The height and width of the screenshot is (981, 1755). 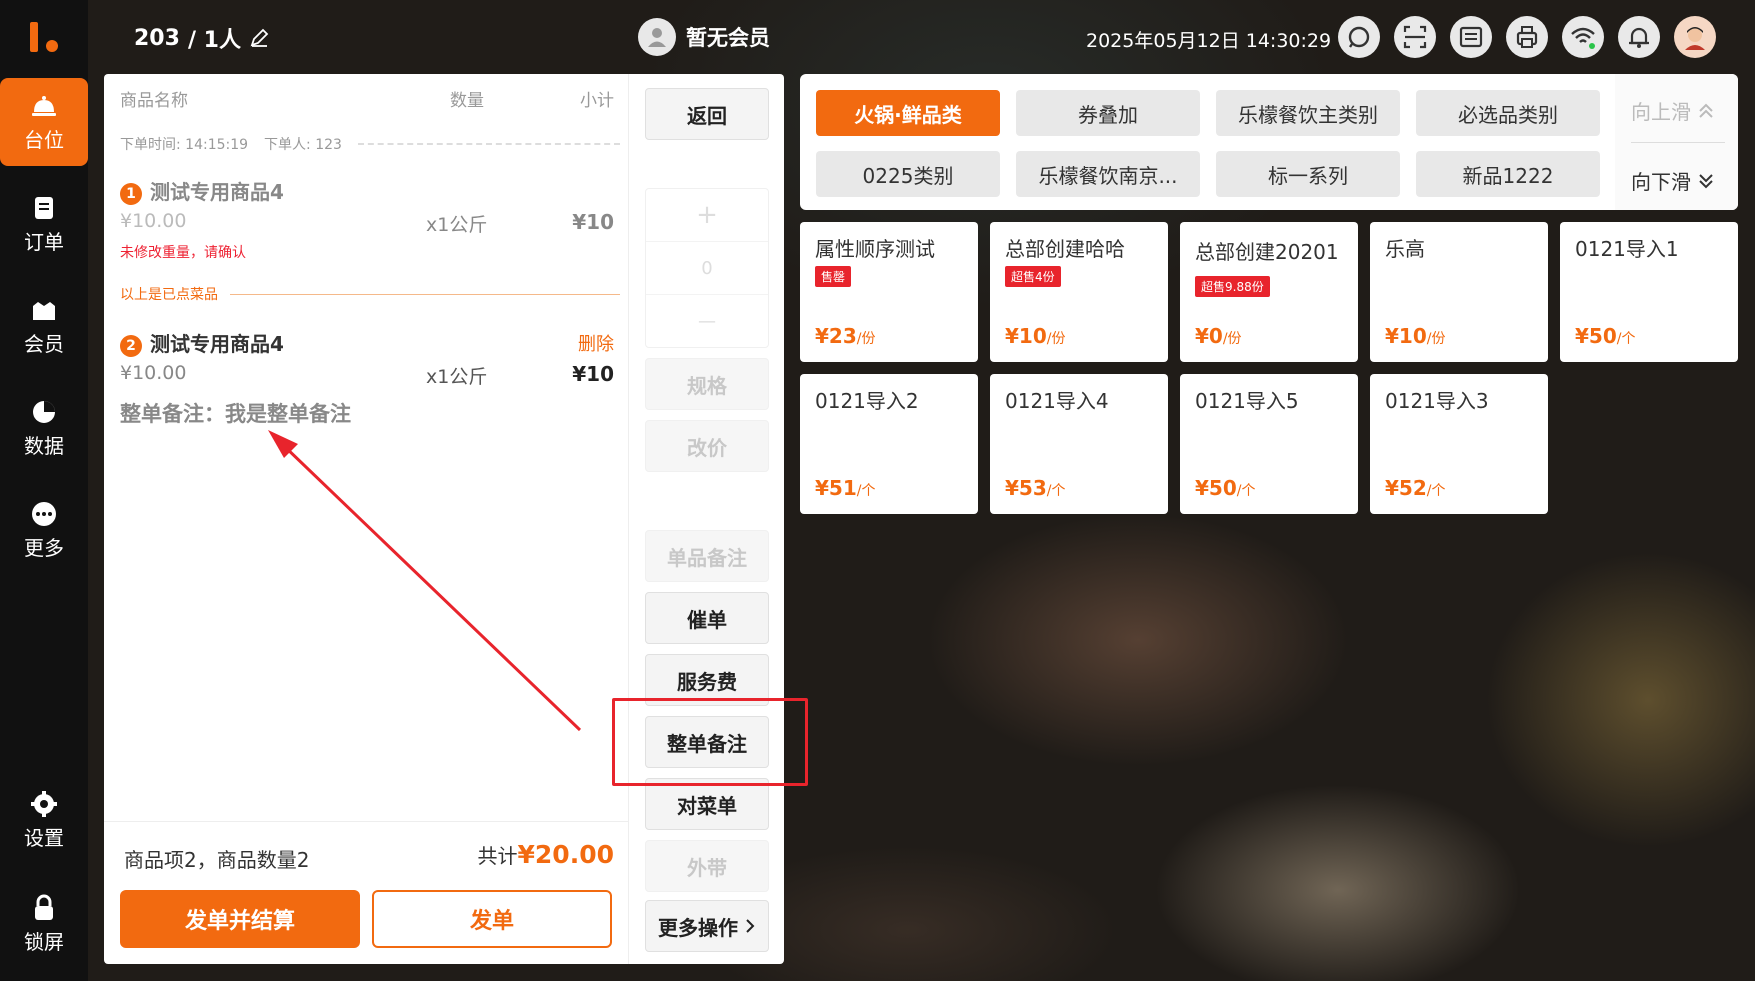 What do you see at coordinates (597, 101) in the screenshot?
I see `header-subtotal: 小计` at bounding box center [597, 101].